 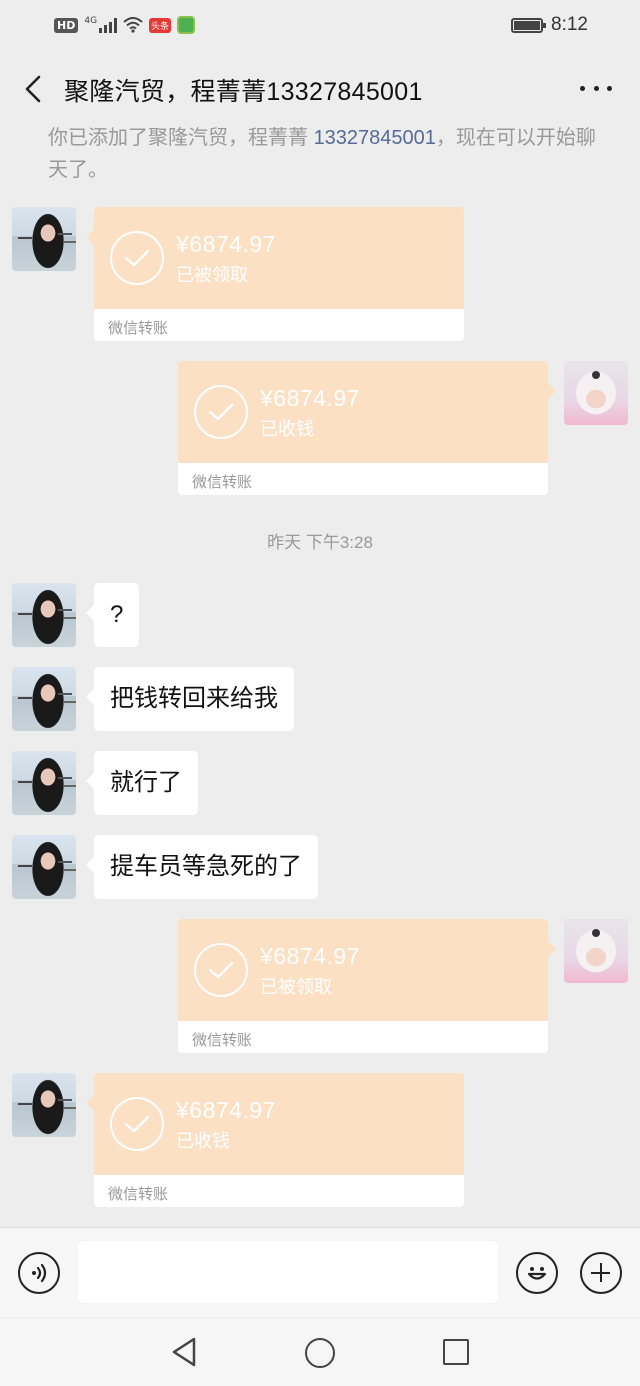 What do you see at coordinates (186, 25) in the screenshot?
I see `app-notification-icon` at bounding box center [186, 25].